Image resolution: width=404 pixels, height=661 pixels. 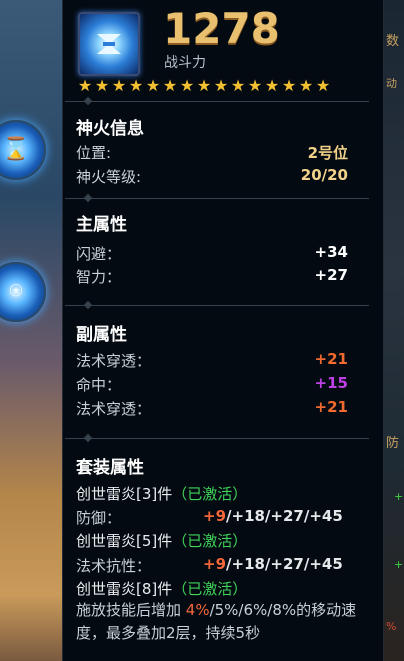 I want to click on stat-label: 神火等级:, so click(x=109, y=177).